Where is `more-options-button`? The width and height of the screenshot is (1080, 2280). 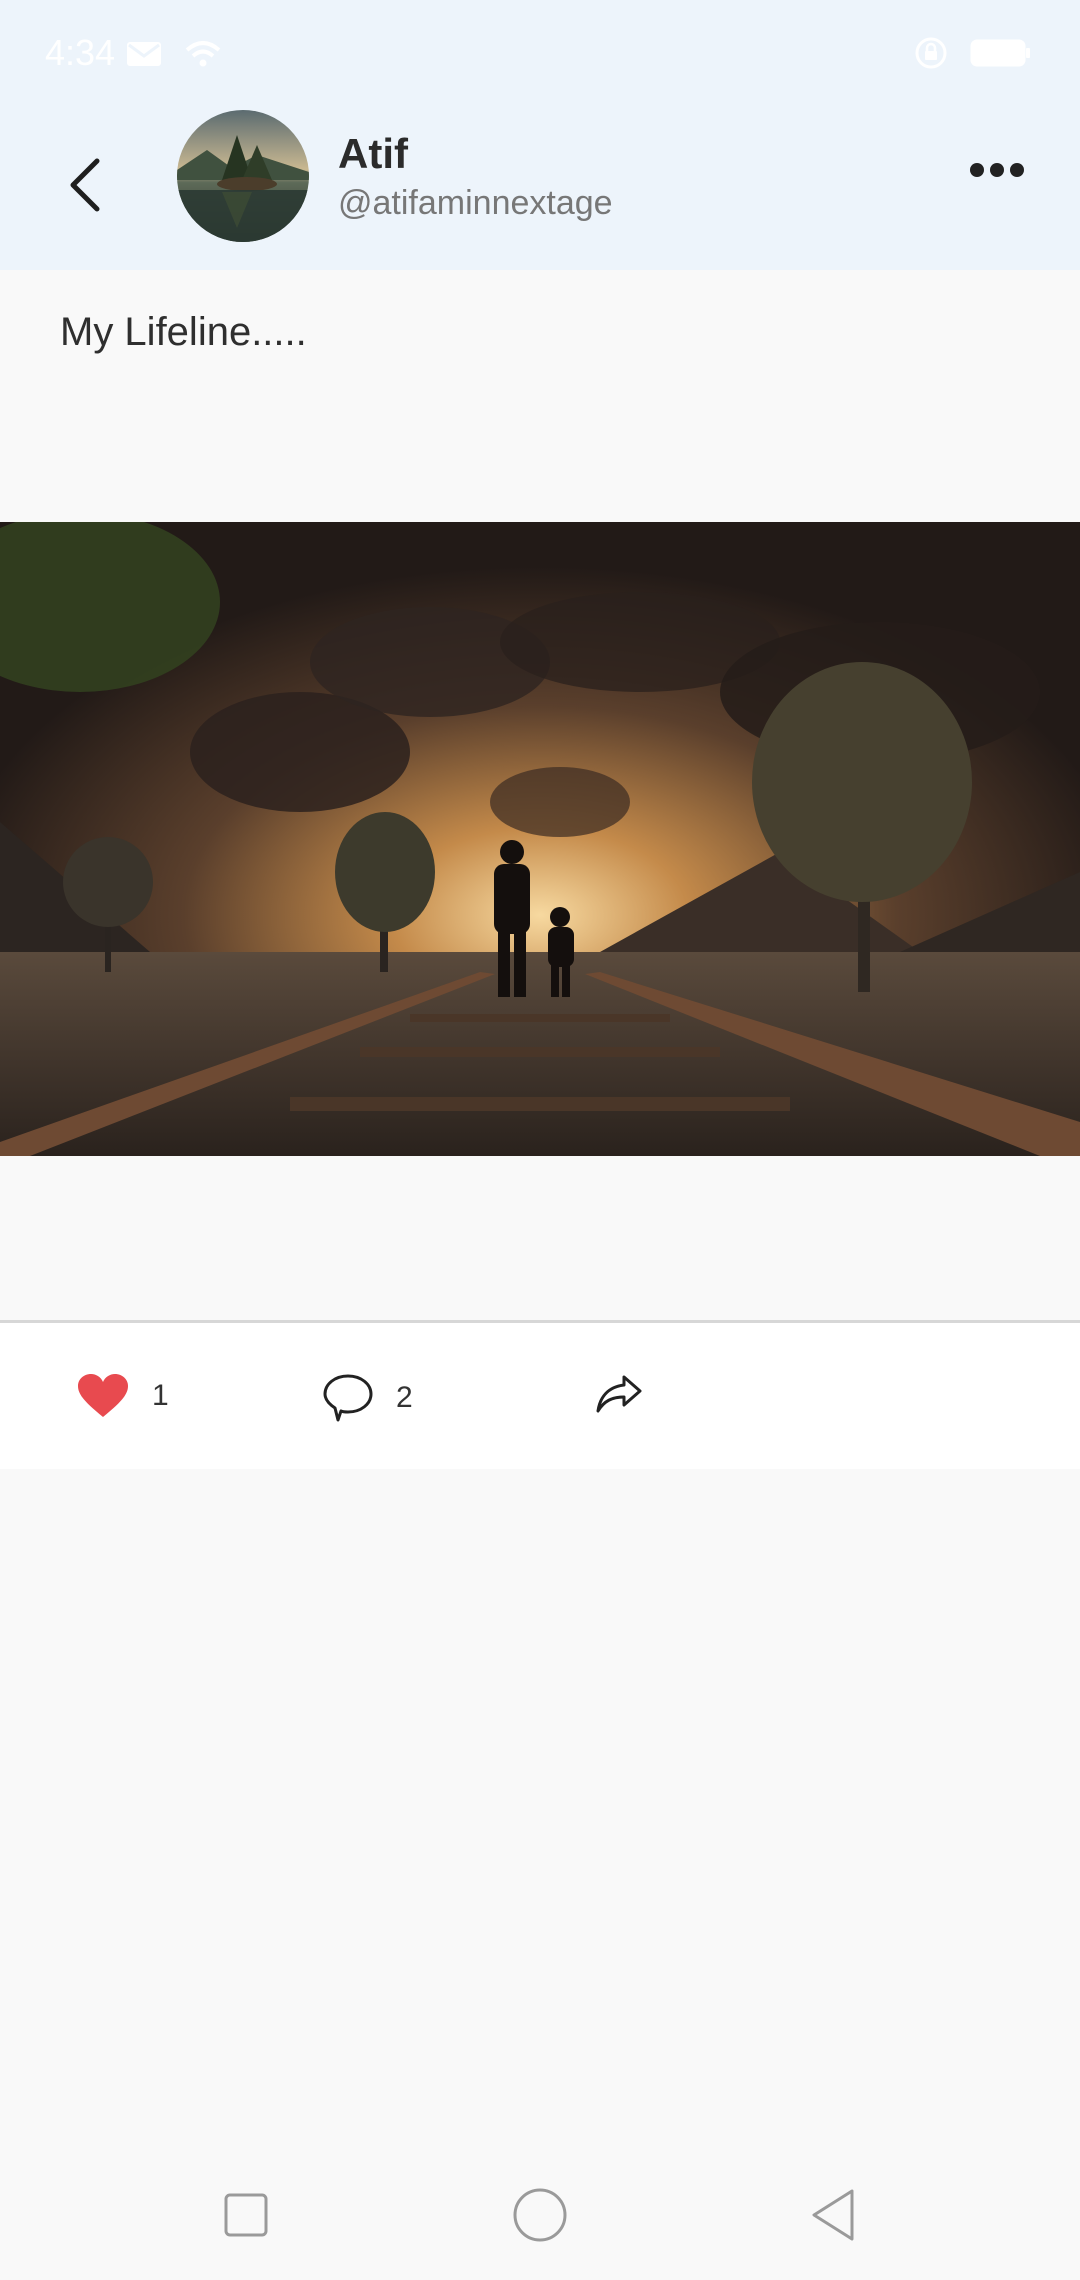
more-options-button is located at coordinates (997, 170).